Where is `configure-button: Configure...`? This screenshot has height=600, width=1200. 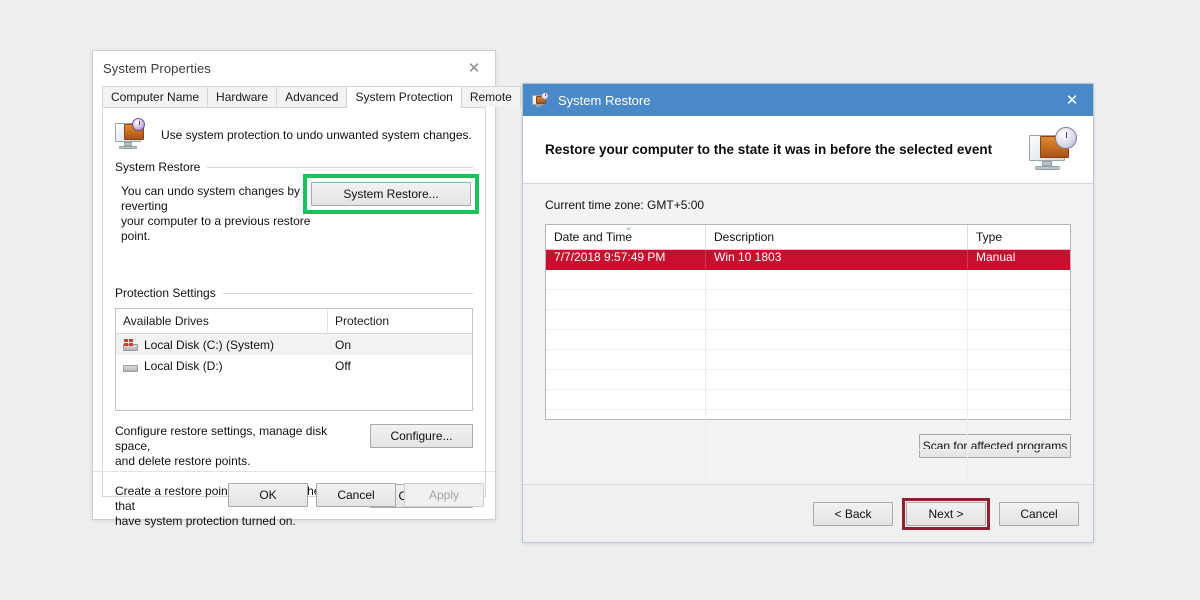
configure-button: Configure... is located at coordinates (421, 436).